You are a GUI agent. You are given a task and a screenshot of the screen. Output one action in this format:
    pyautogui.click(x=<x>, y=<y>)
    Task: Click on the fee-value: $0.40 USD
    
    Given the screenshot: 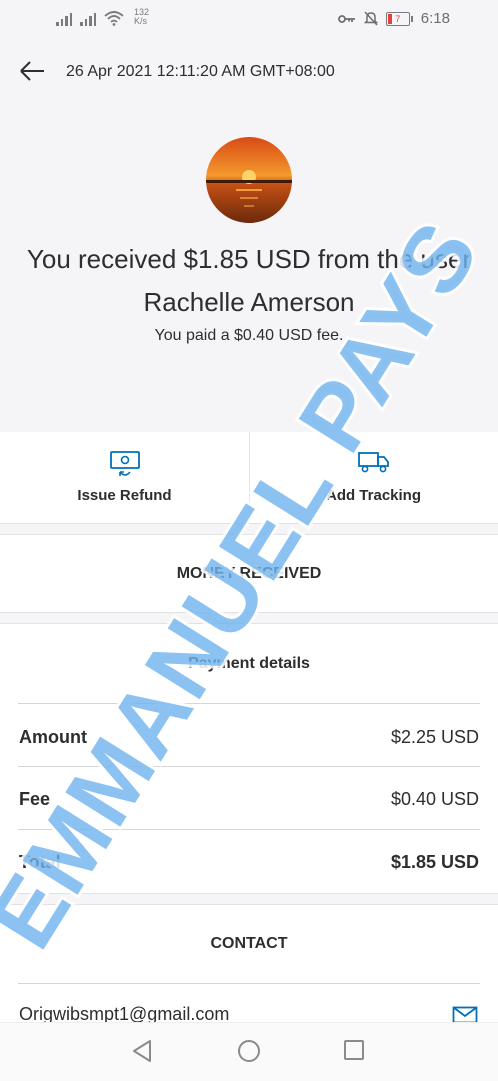 What is the action you would take?
    pyautogui.click(x=434, y=799)
    